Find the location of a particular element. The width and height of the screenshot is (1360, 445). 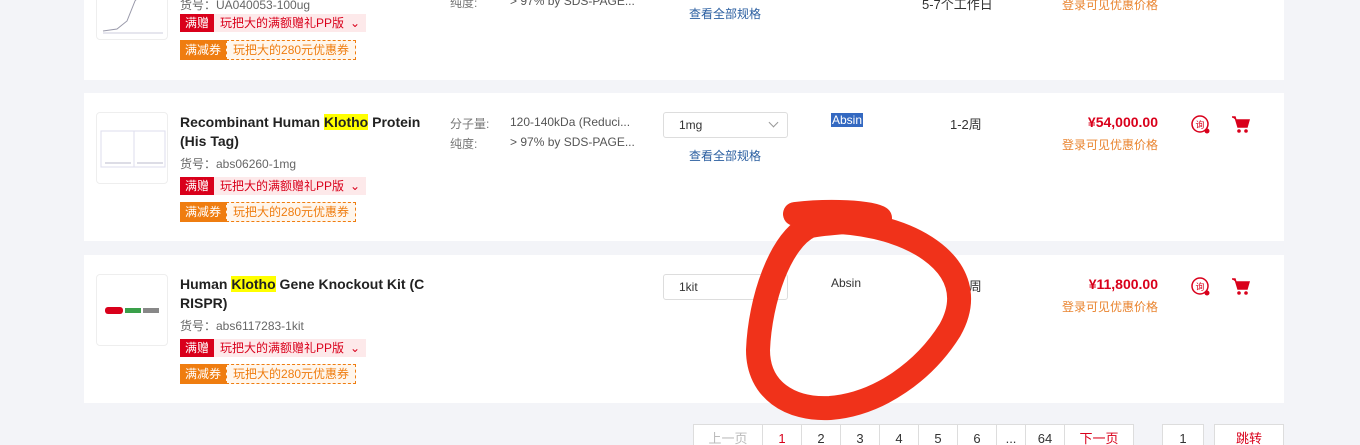

product-logo-image is located at coordinates (132, 310).